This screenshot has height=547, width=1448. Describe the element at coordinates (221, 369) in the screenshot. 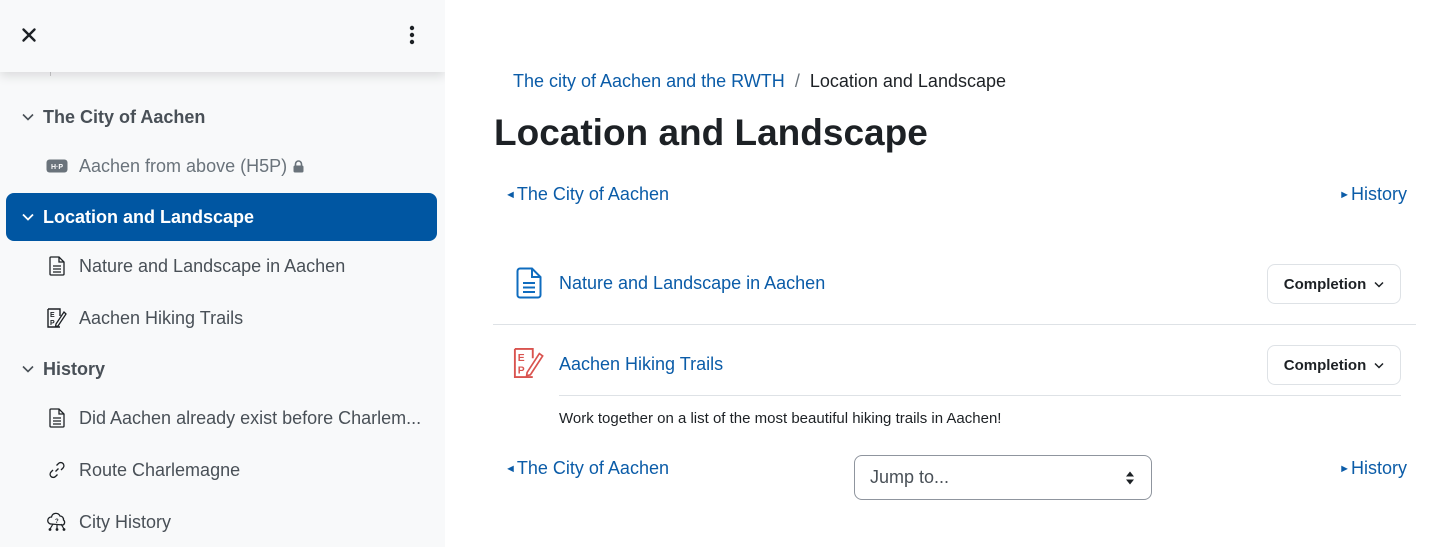

I see `course-section-history: History` at that location.